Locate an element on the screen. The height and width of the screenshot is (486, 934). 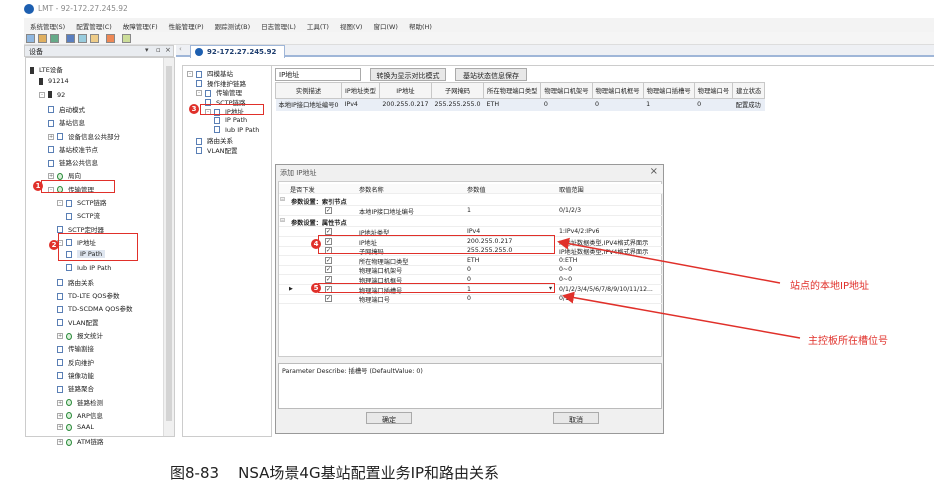
arrow-local-ip is located at coordinates (669, 260).